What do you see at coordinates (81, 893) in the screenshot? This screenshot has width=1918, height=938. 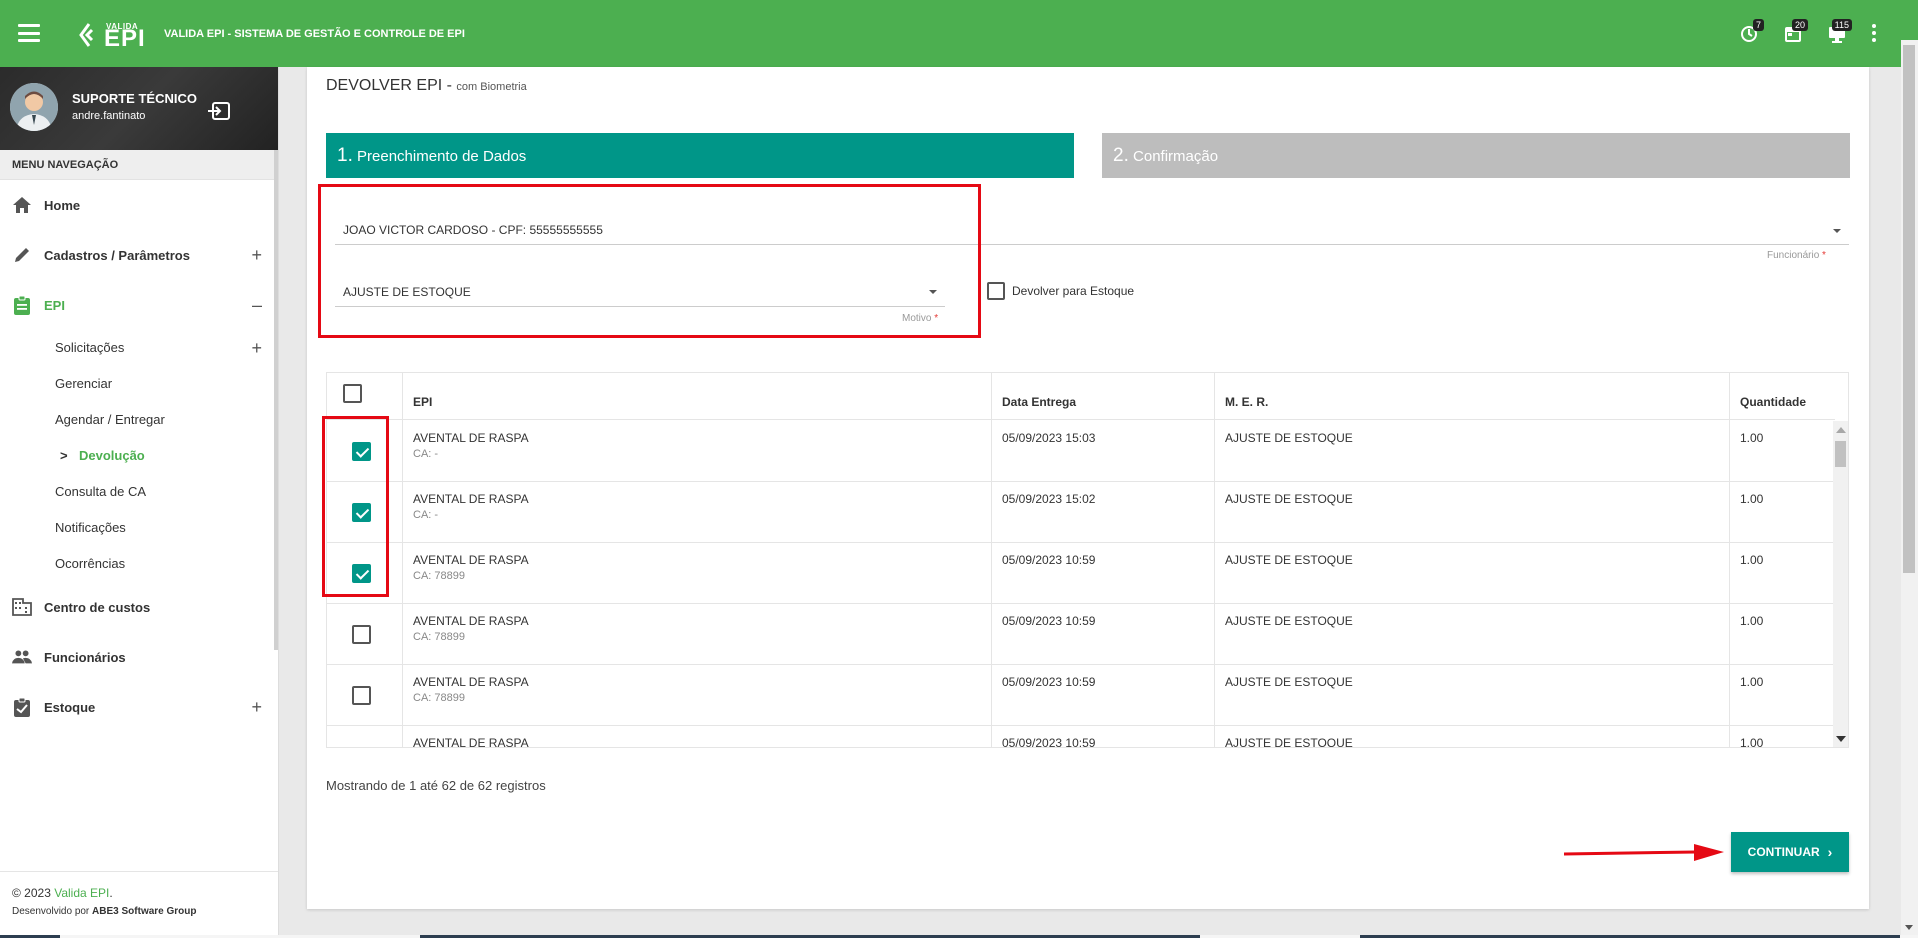 I see `footer-brand-link: Valida EPI` at bounding box center [81, 893].